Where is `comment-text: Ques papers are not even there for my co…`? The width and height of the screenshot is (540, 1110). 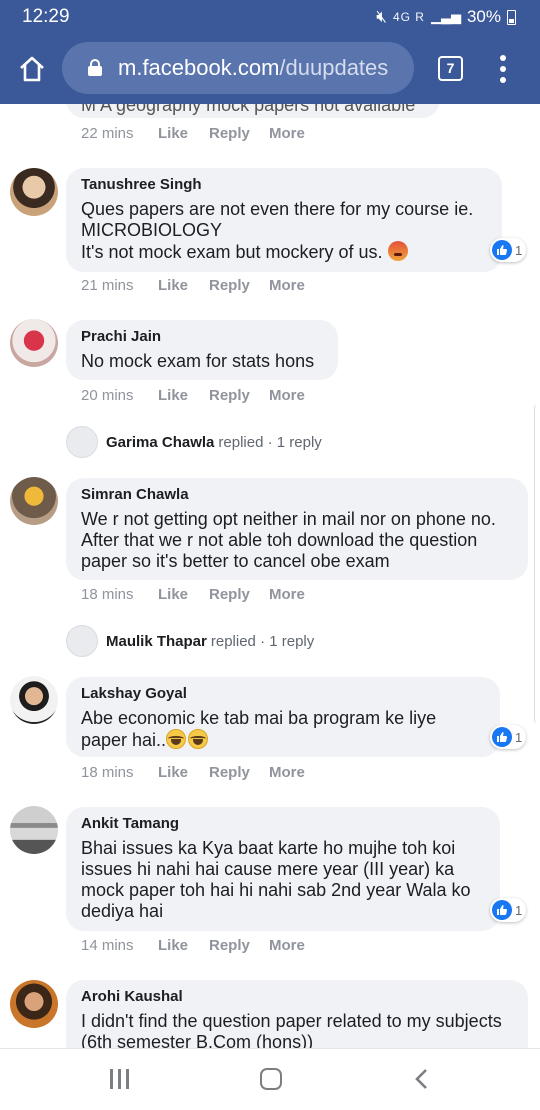
comment-text: Ques papers are not even there for my co… is located at coordinates (277, 230).